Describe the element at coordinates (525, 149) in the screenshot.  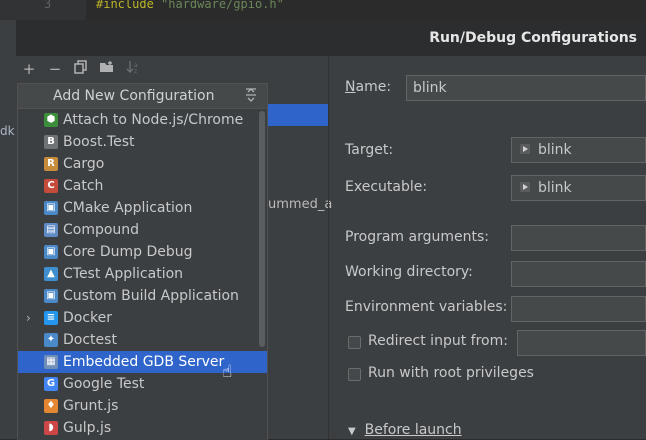
I see `target-type-icon` at that location.